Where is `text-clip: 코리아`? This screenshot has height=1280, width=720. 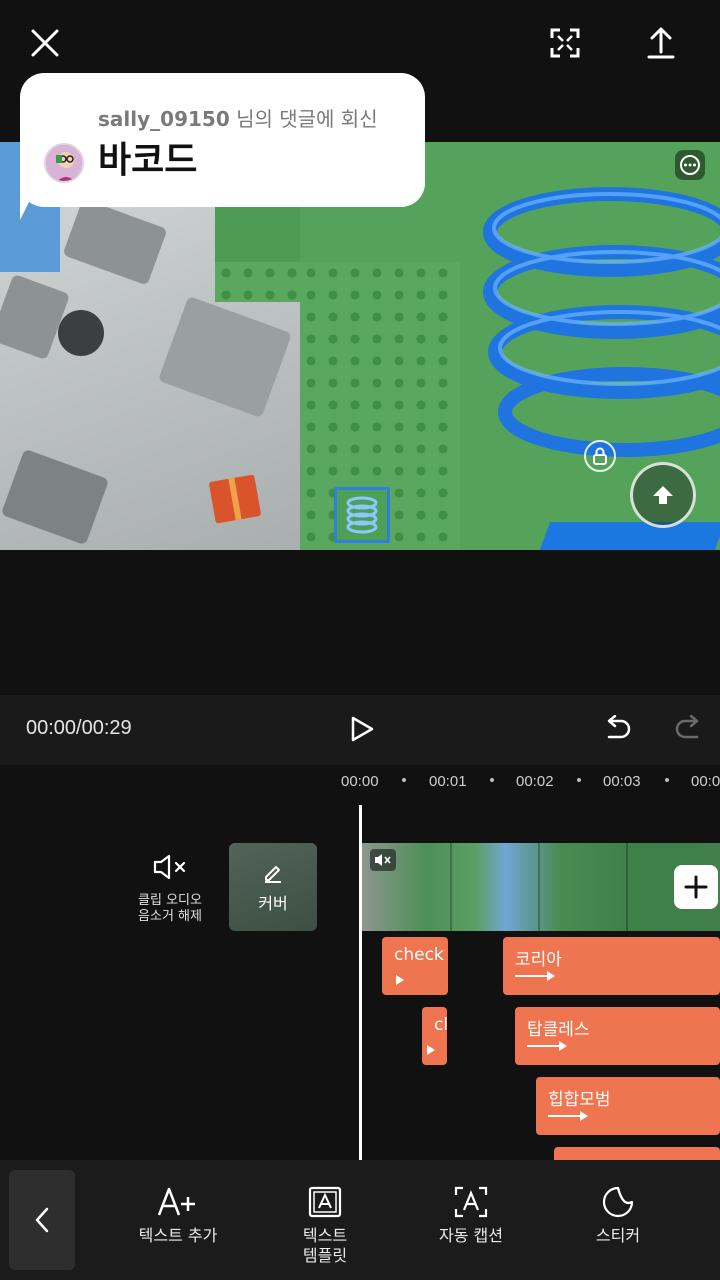
text-clip: 코리아 is located at coordinates (611, 966).